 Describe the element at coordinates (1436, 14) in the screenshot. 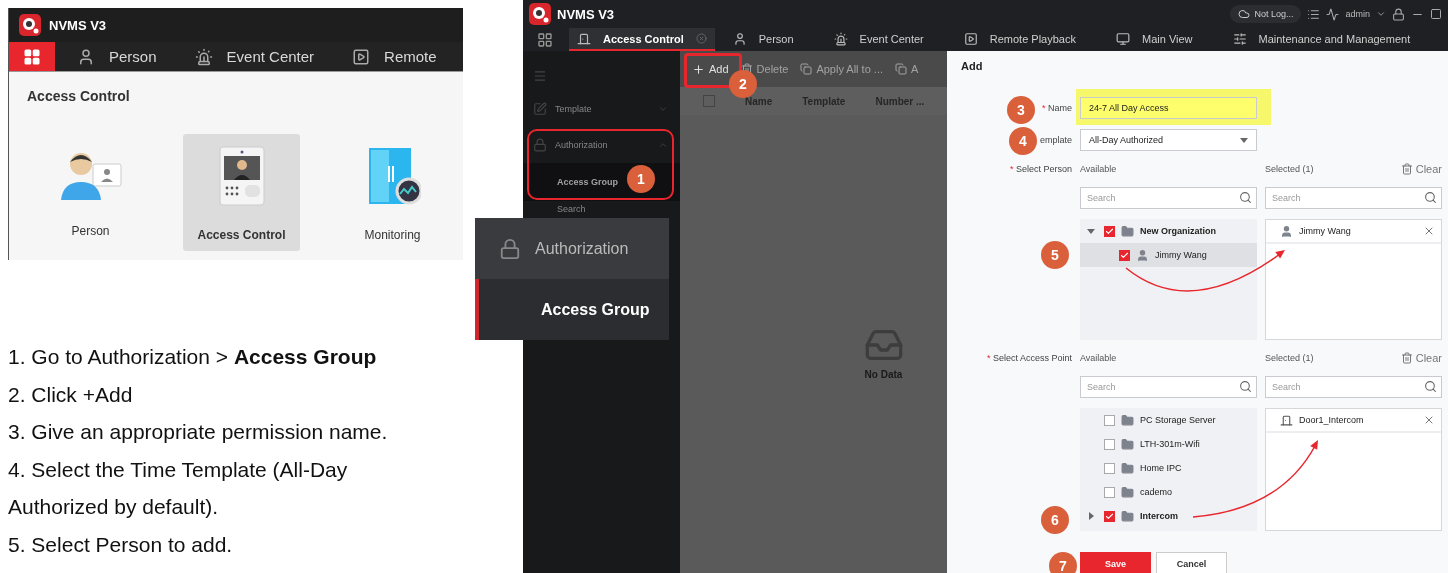

I see `maximize-icon` at that location.